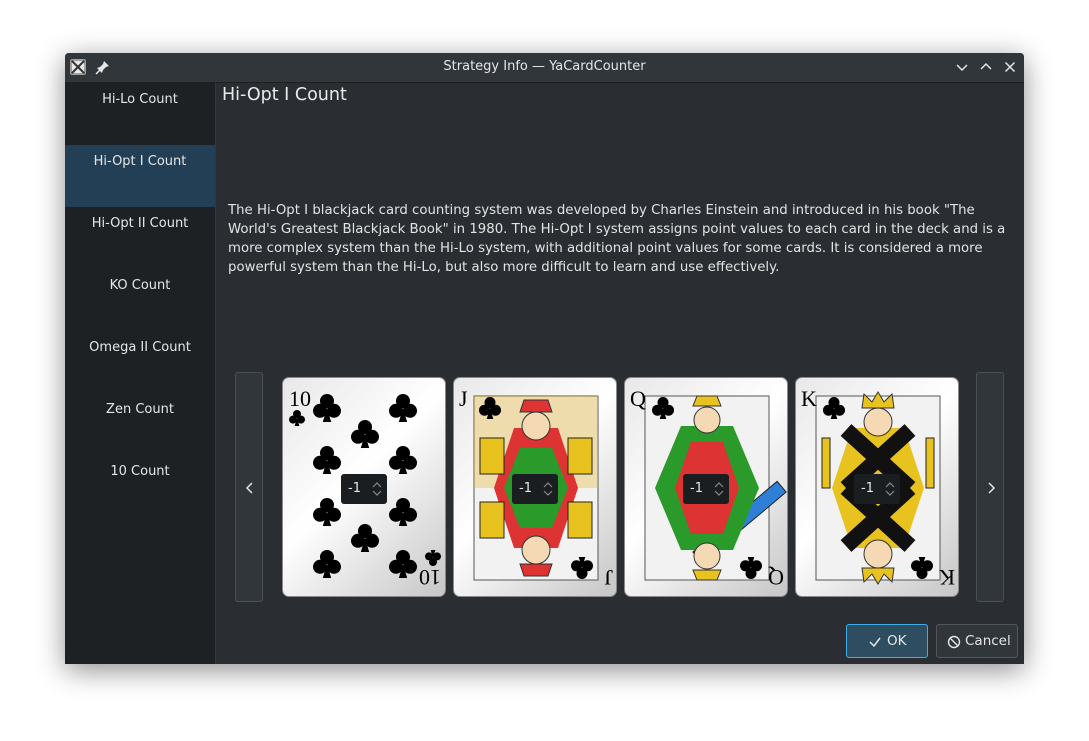 The width and height of the screenshot is (1089, 741). What do you see at coordinates (78, 67) in the screenshot?
I see `app-icon` at bounding box center [78, 67].